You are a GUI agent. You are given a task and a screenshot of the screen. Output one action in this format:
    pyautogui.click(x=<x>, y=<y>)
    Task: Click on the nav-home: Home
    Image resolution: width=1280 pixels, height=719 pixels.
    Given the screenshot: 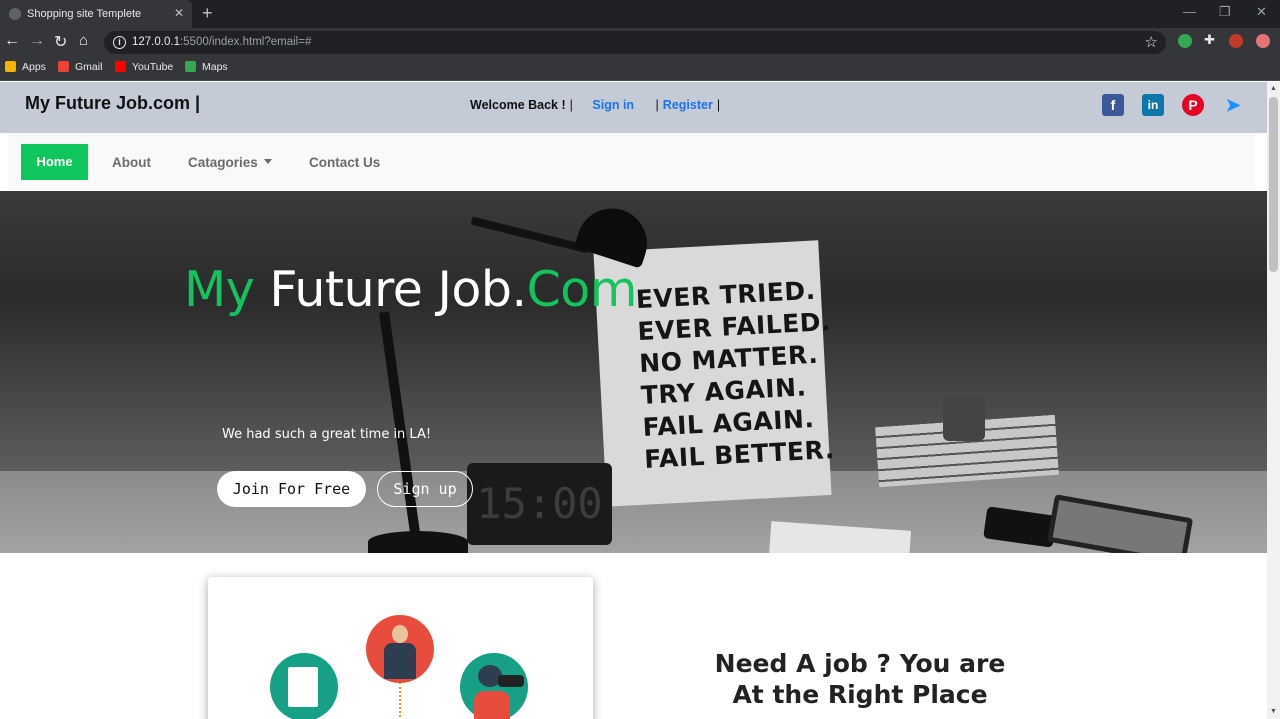 What is the action you would take?
    pyautogui.click(x=54, y=162)
    